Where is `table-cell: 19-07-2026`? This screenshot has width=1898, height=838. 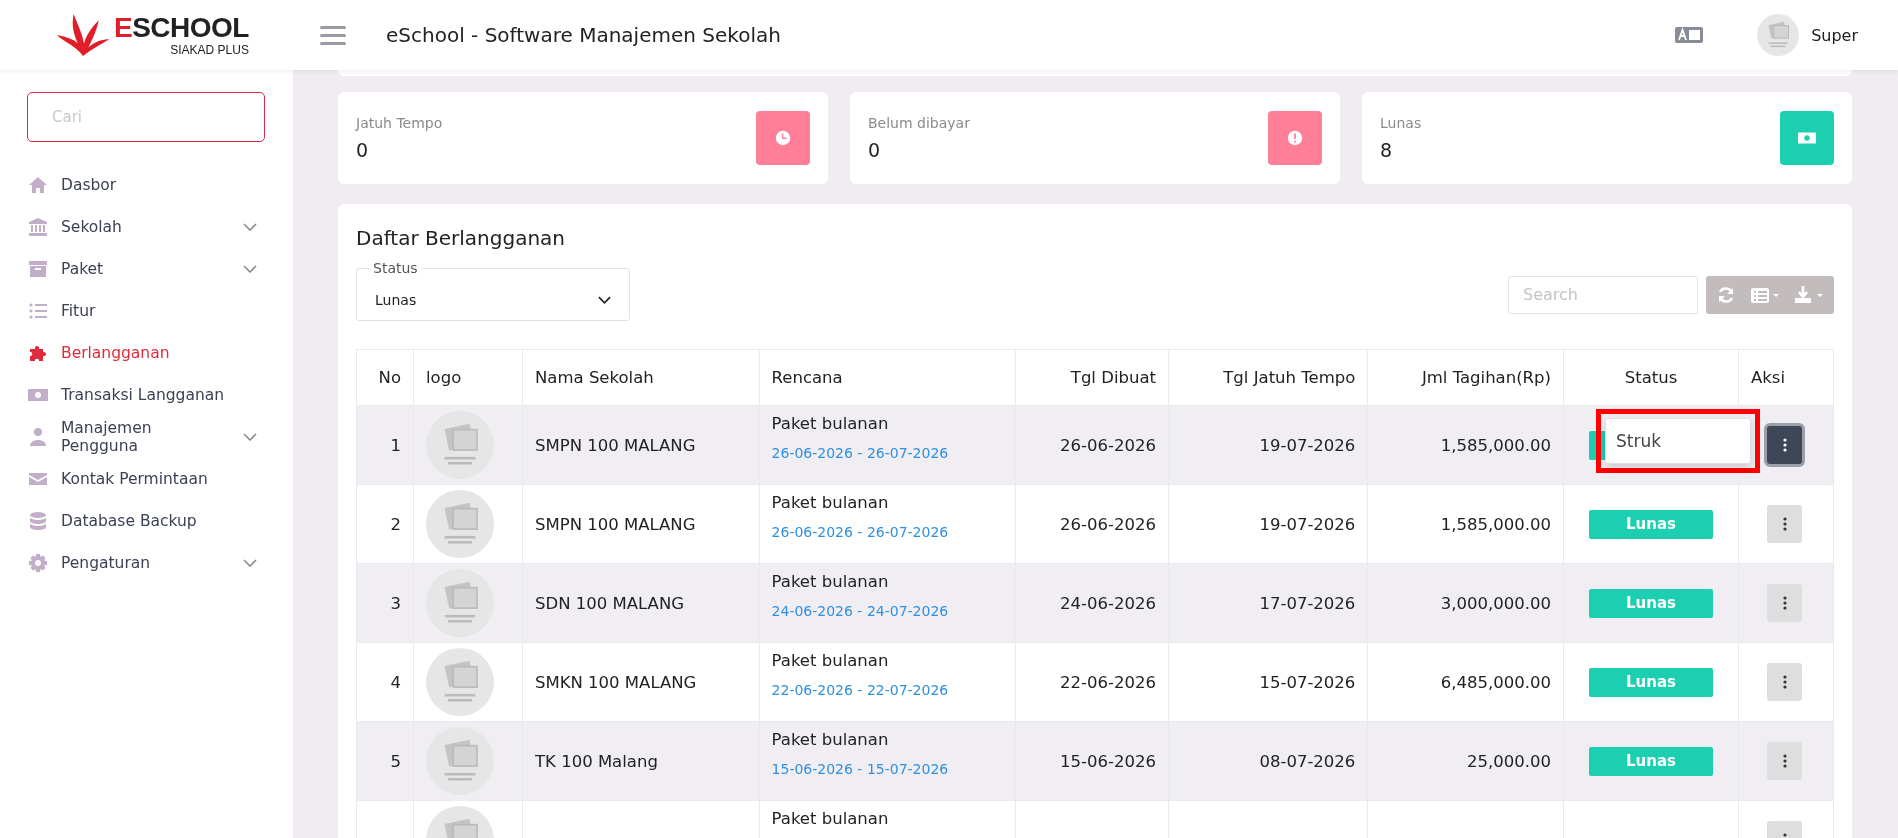
table-cell: 19-07-2026 is located at coordinates (1307, 445).